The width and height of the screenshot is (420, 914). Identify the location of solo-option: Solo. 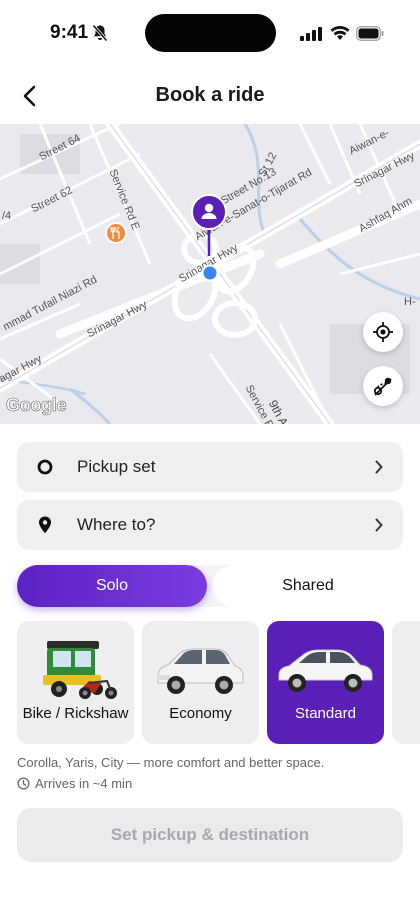
(112, 586).